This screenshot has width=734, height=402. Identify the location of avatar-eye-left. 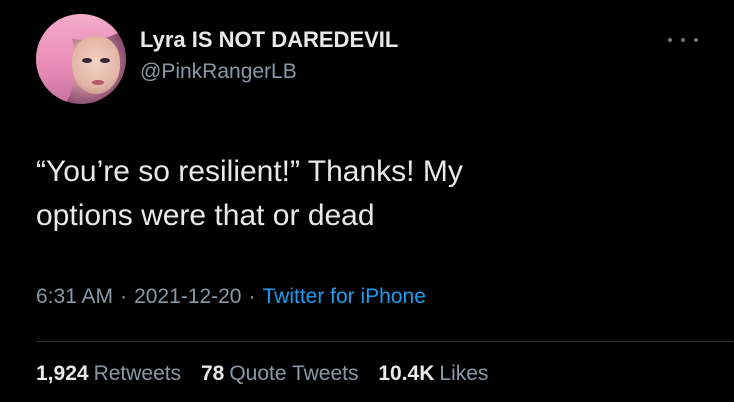
(87, 60).